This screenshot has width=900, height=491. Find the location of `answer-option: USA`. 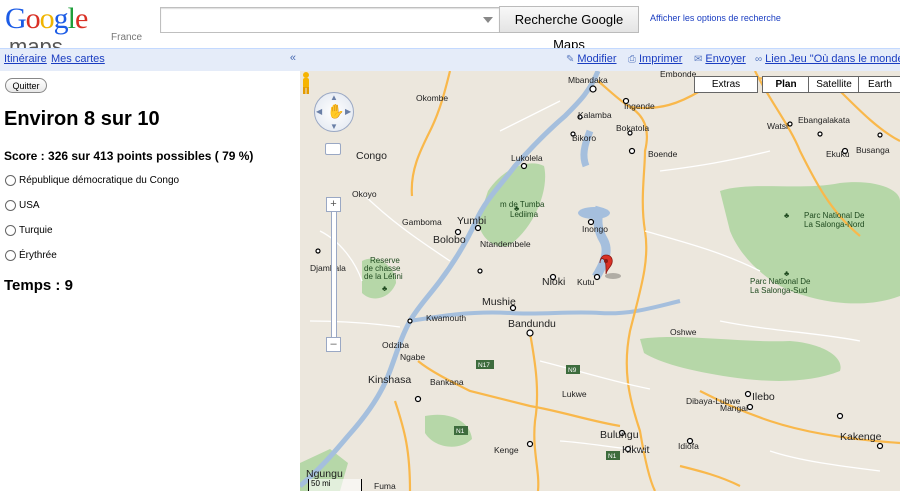

answer-option: USA is located at coordinates (22, 205).